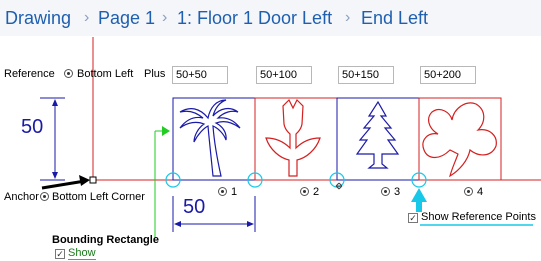  I want to click on dim-arrow-left-icon, so click(177, 224).